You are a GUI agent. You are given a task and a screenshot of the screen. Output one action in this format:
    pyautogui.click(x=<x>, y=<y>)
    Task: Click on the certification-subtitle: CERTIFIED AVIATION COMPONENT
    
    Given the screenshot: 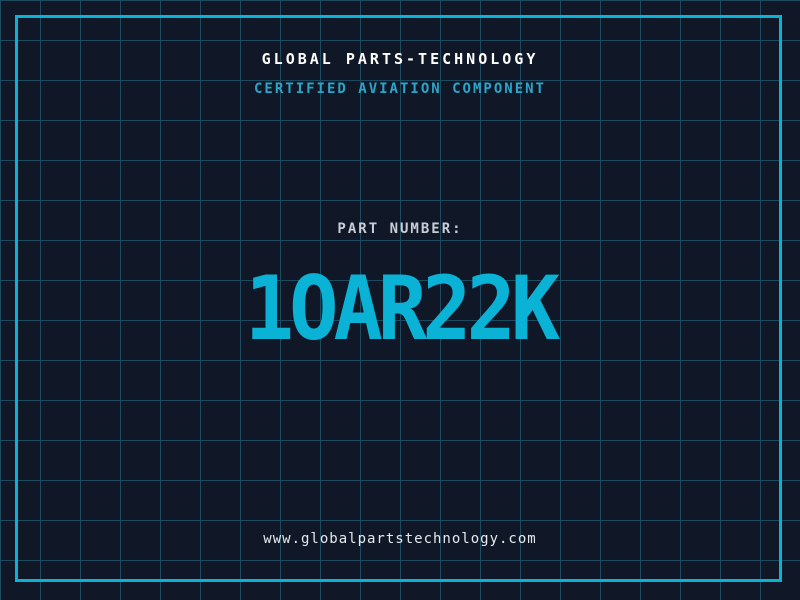 What is the action you would take?
    pyautogui.click(x=399, y=89)
    